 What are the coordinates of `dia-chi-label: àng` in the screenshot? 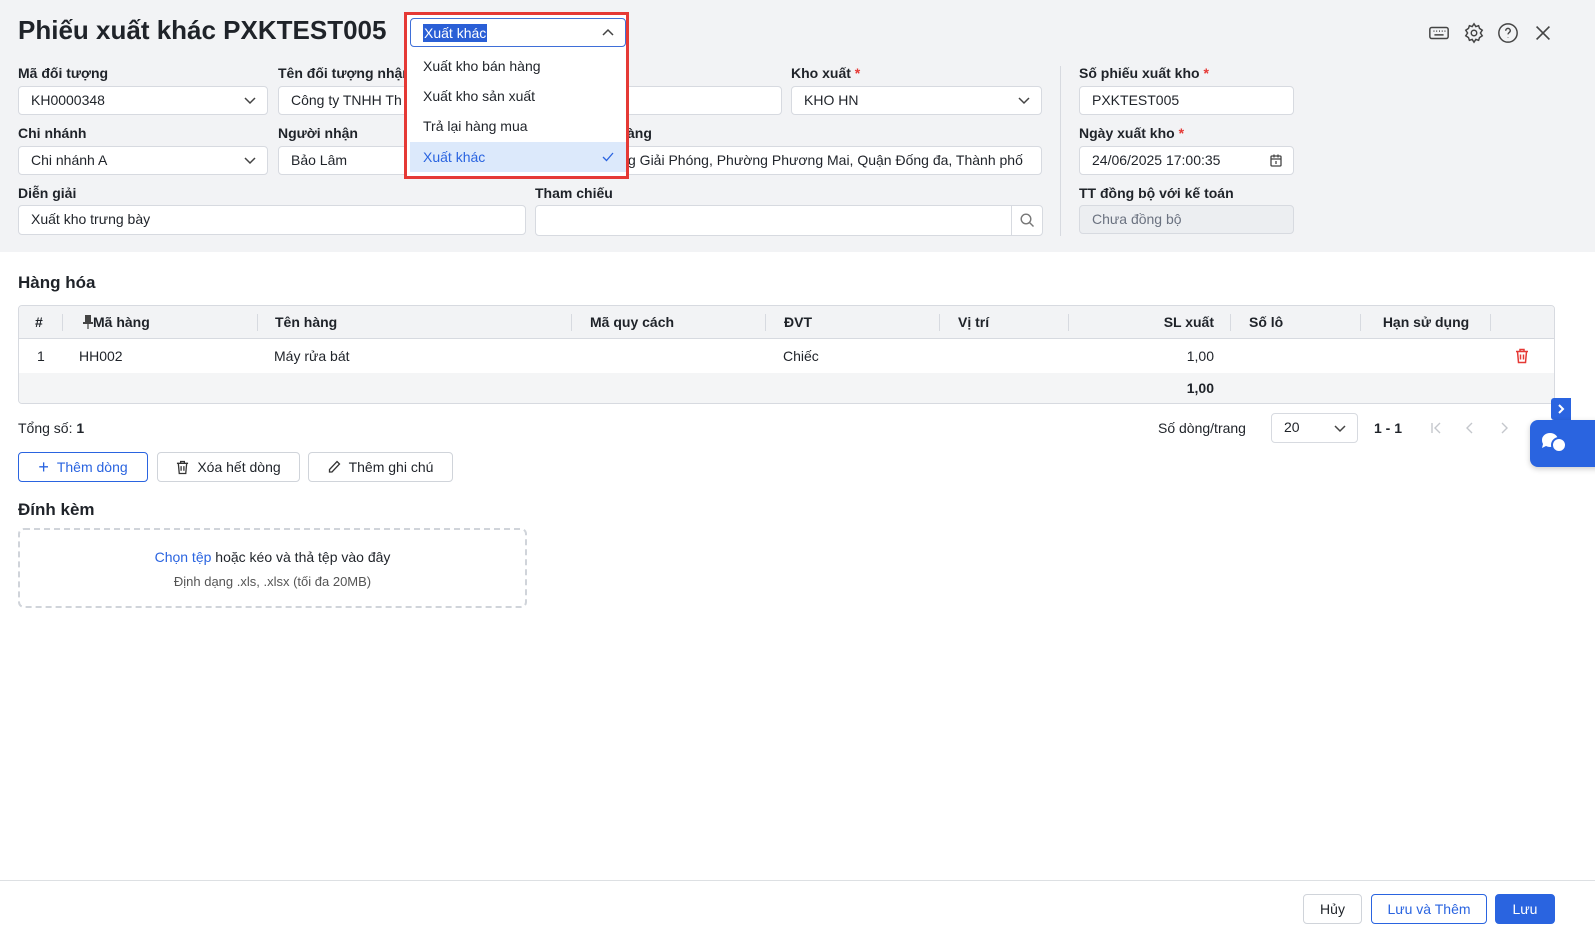 It's located at (639, 133).